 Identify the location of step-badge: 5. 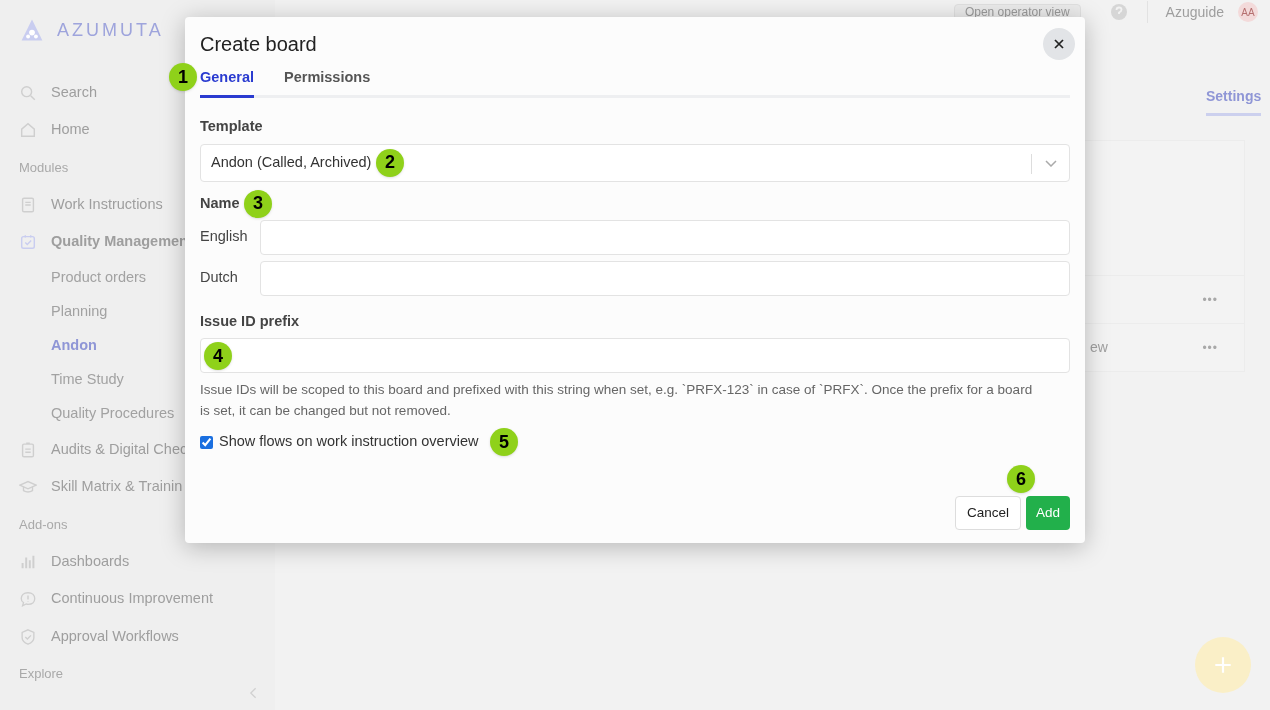
(504, 442).